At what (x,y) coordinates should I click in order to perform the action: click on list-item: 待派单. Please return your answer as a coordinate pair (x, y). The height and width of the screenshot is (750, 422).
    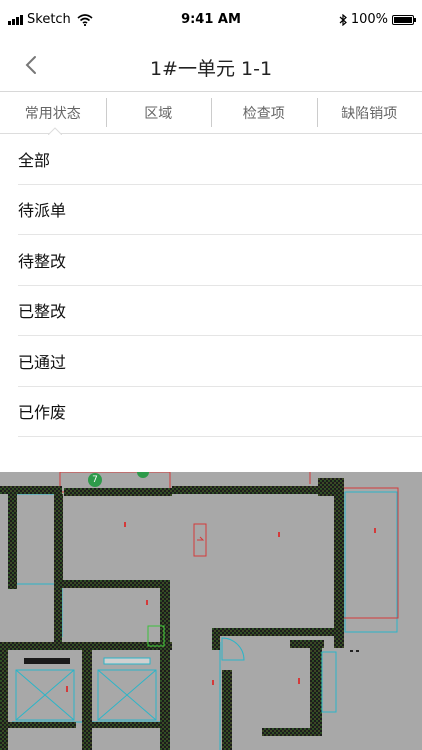
    Looking at the image, I should click on (220, 210).